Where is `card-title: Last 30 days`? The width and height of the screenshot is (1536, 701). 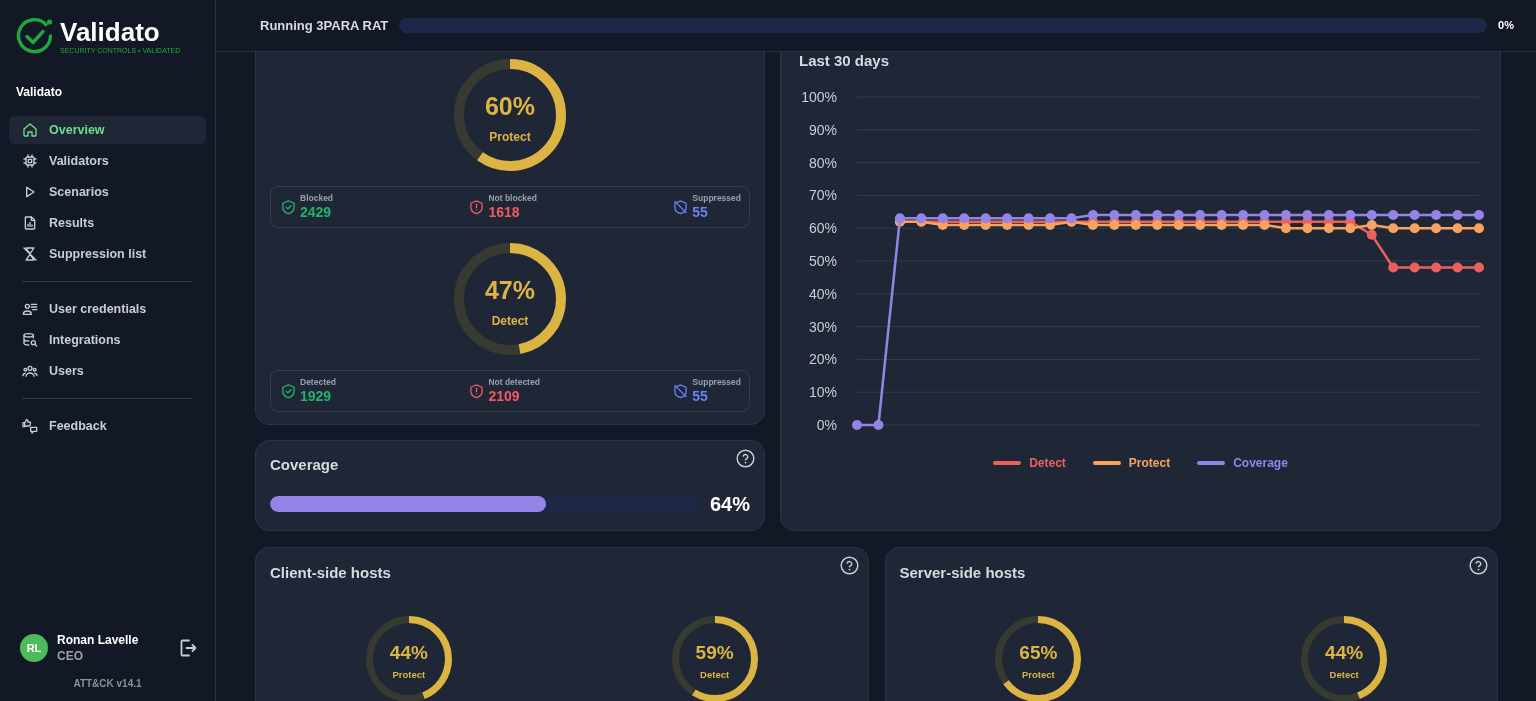 card-title: Last 30 days is located at coordinates (844, 61).